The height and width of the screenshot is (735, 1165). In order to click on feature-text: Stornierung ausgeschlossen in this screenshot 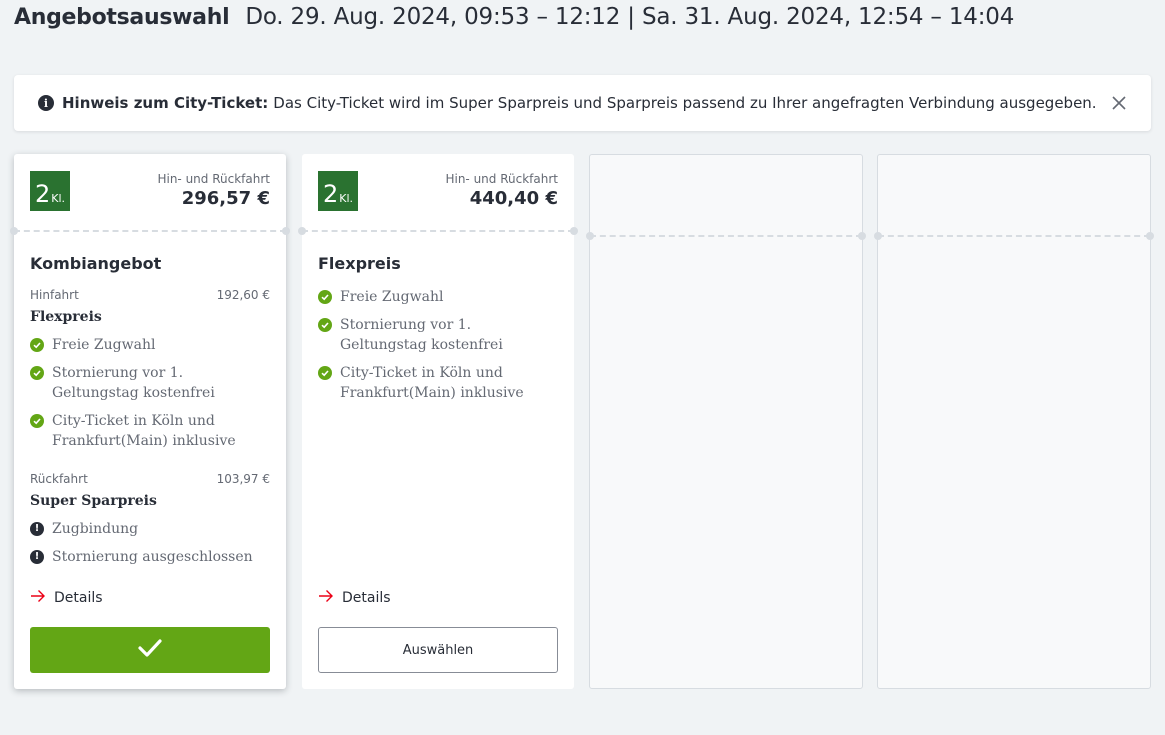, I will do `click(152, 557)`.